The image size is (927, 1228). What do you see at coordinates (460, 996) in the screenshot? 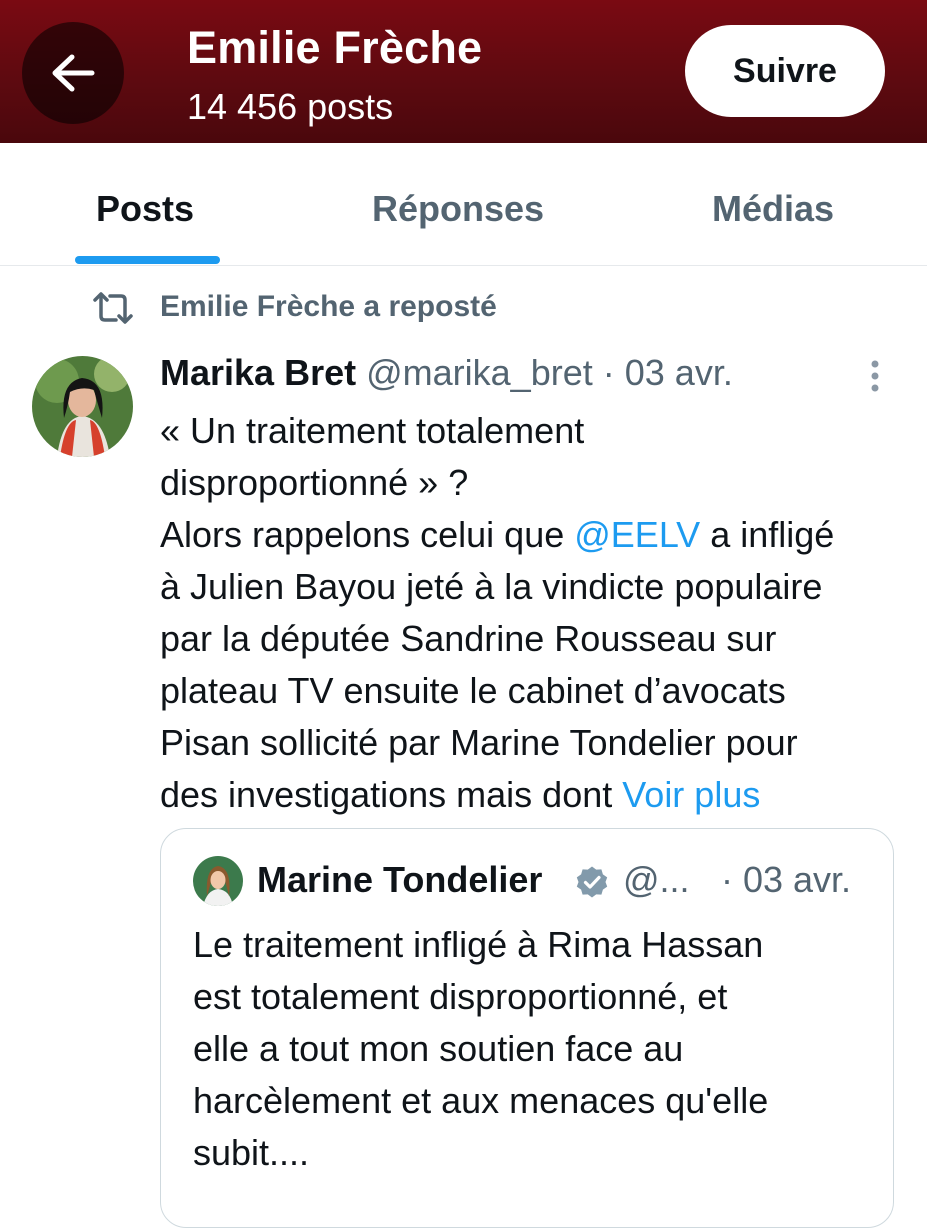
I see `quoted-line: est totalement disproportionné, et` at bounding box center [460, 996].